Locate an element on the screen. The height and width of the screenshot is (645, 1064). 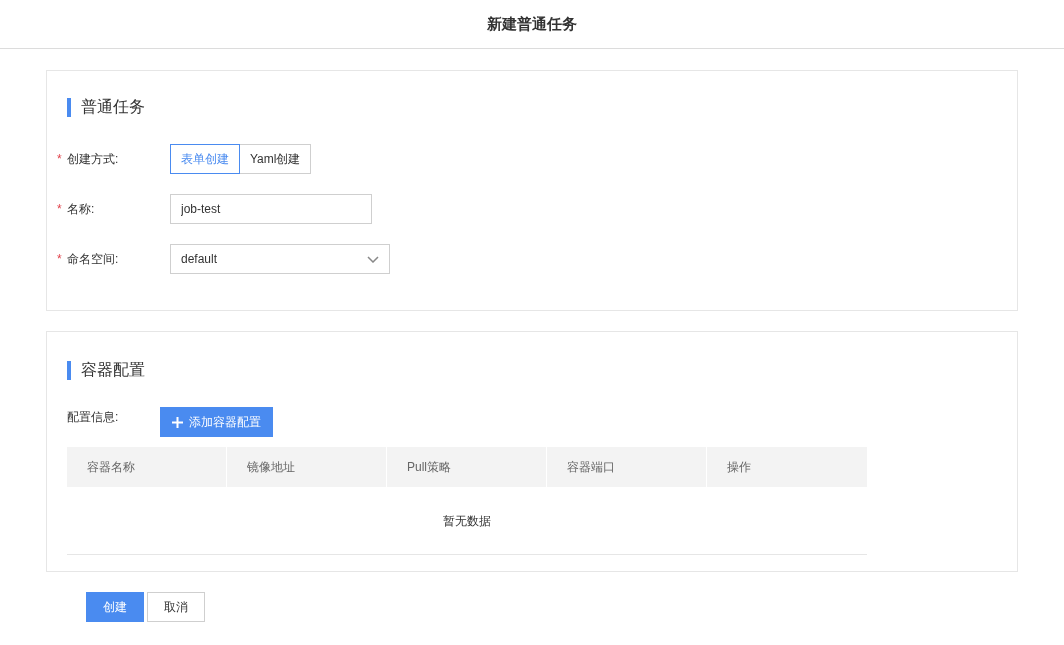
field-label: 创建方式: is located at coordinates (93, 159).